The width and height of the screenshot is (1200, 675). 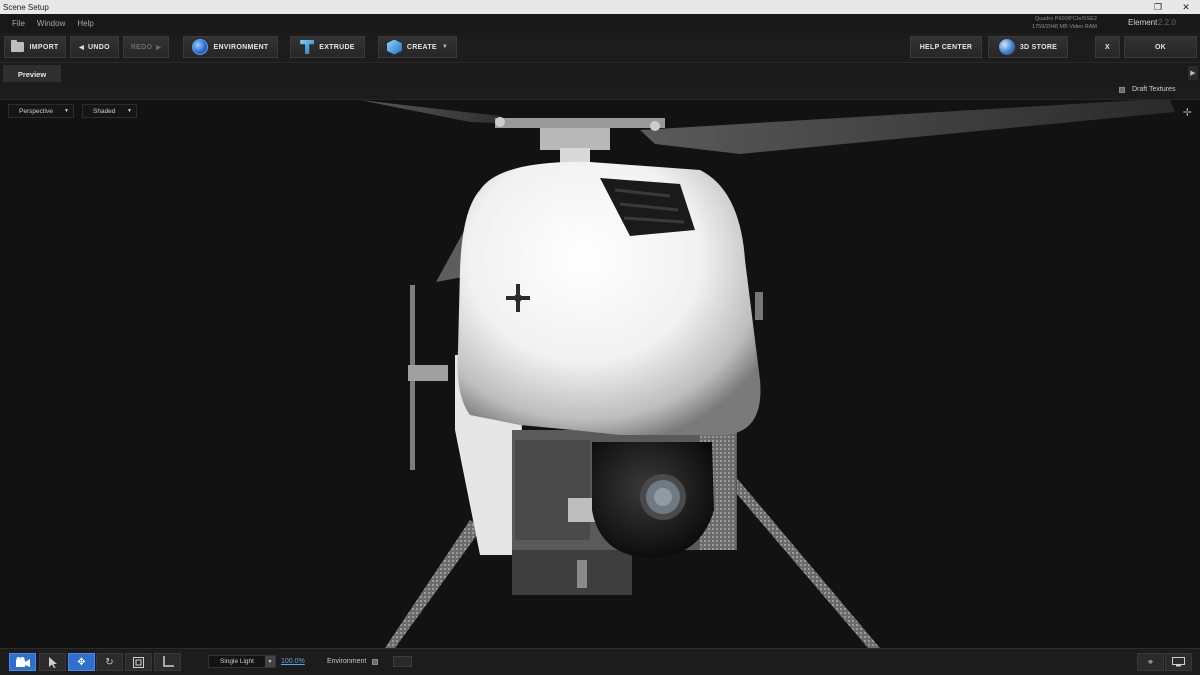 I want to click on light-preset-dropdown: Single Light ▼, so click(x=242, y=661).